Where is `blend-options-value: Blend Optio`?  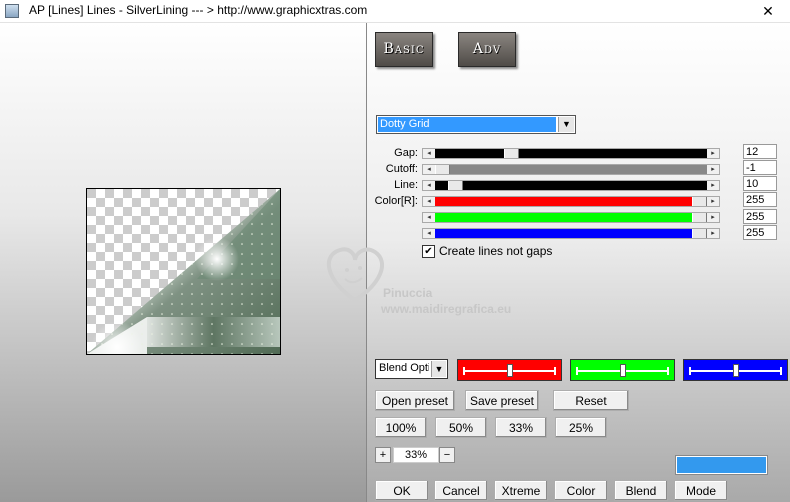 blend-options-value: Blend Optio is located at coordinates (404, 368).